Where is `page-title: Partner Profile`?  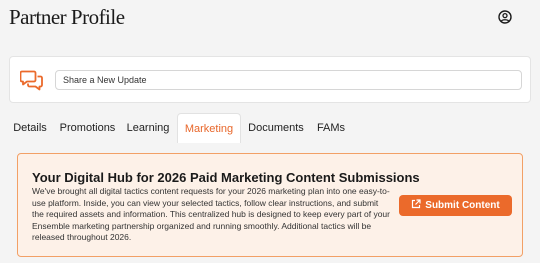
page-title: Partner Profile is located at coordinates (67, 17).